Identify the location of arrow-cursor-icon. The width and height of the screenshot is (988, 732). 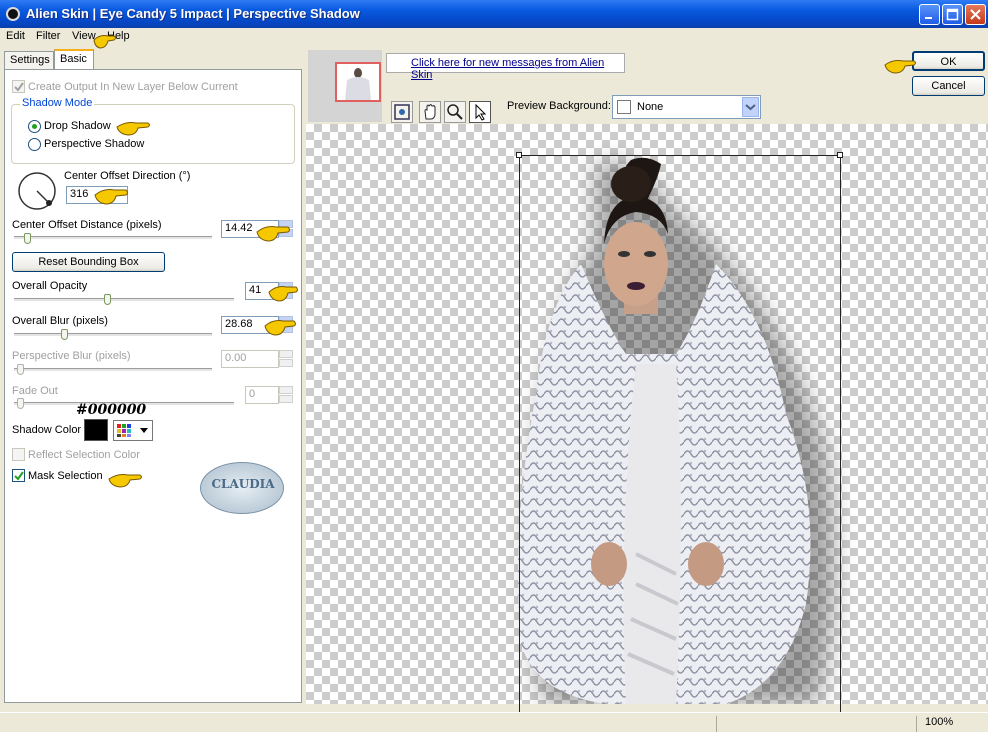
(481, 112).